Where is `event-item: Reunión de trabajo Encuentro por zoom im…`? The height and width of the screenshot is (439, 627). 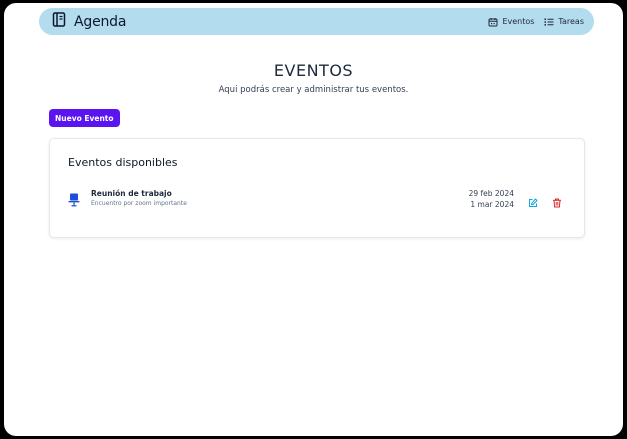 event-item: Reunión de trabajo Encuentro por zoom im… is located at coordinates (318, 200).